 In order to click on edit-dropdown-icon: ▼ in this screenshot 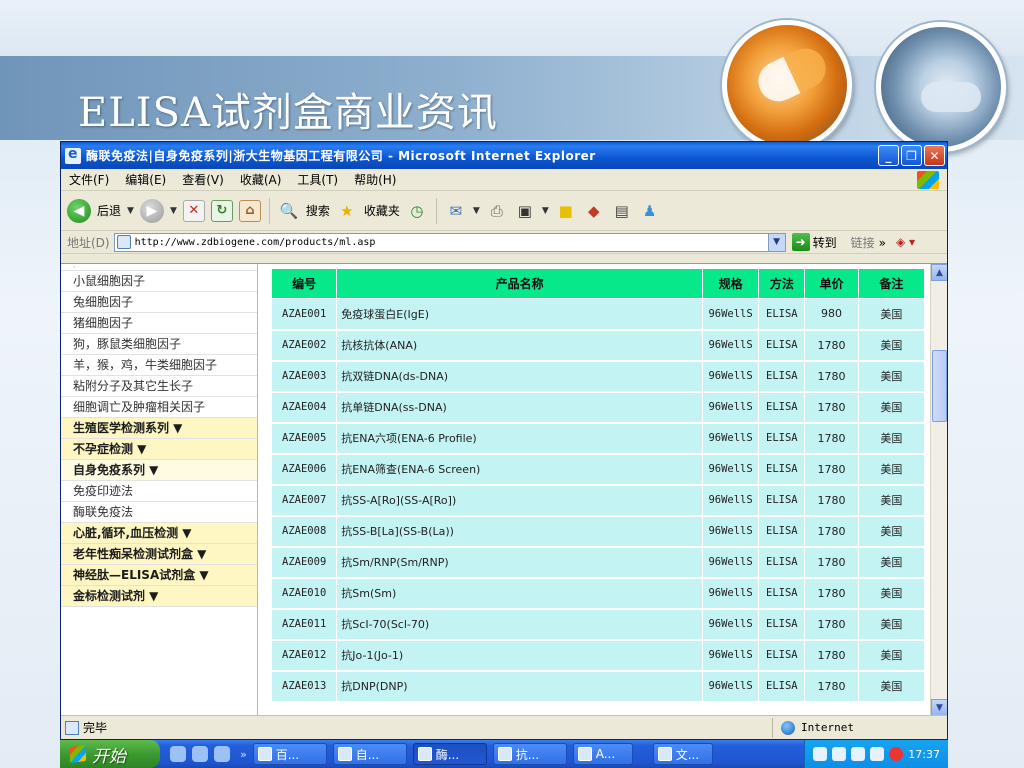, I will do `click(545, 211)`.